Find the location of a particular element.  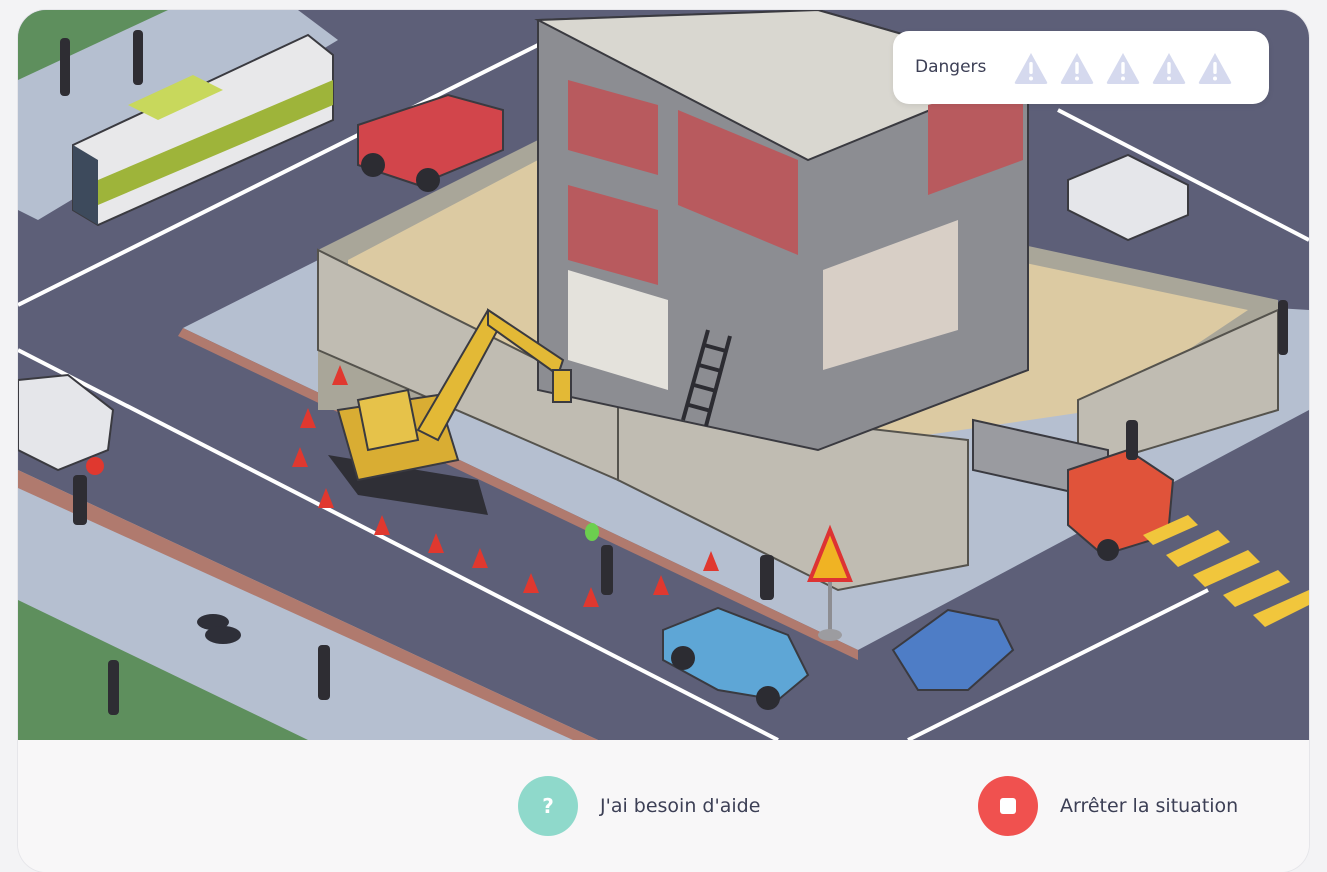

stop-icon is located at coordinates (1008, 806).